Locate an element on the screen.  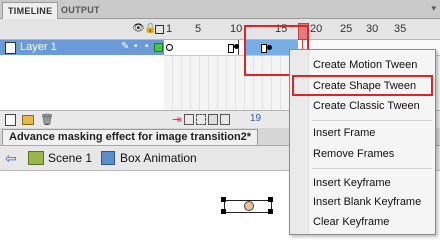
menu-item-create-motion-tween: Create Motion Tween is located at coordinates (362, 65).